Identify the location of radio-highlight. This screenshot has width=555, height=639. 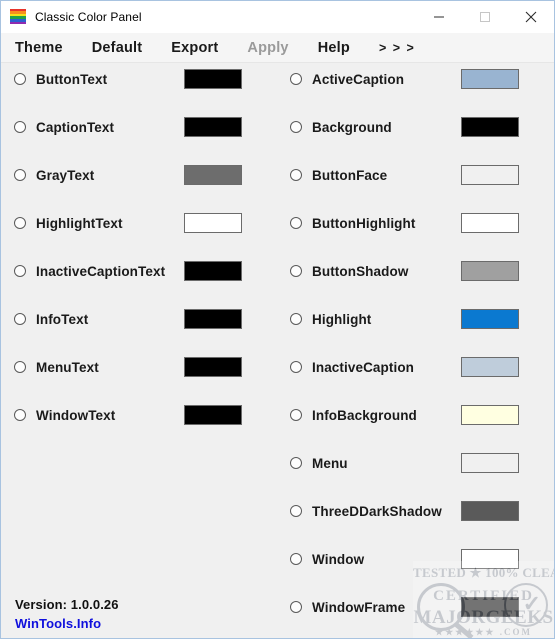
(296, 319).